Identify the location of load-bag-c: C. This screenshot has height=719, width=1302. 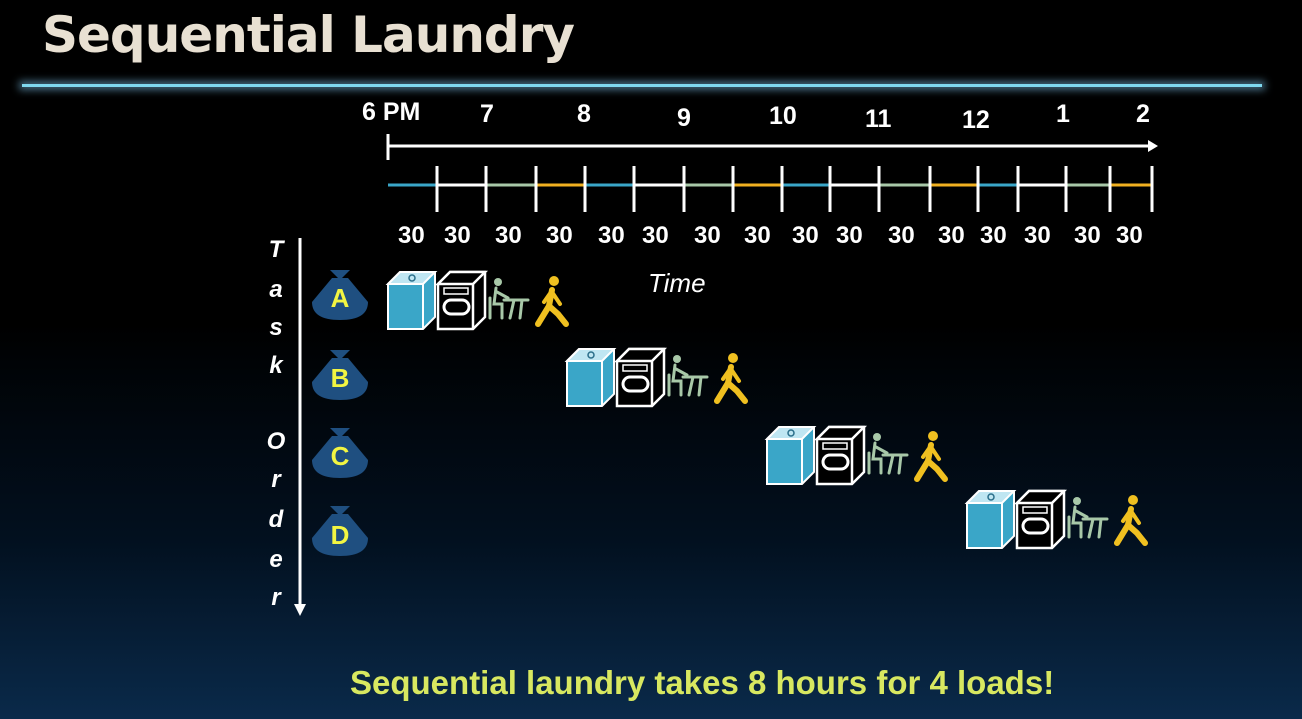
(340, 453).